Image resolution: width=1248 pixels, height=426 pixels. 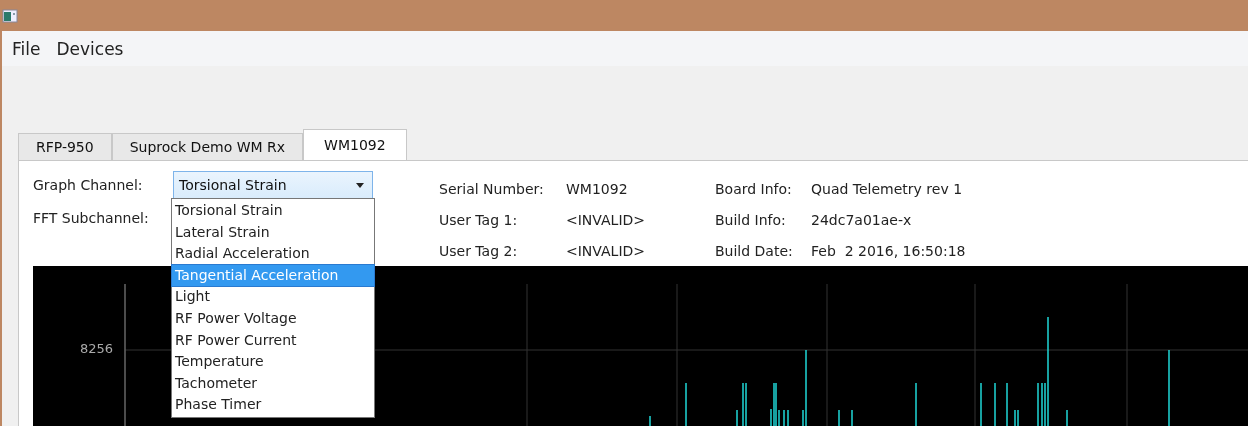 What do you see at coordinates (355, 144) in the screenshot?
I see `tab: WM1092` at bounding box center [355, 144].